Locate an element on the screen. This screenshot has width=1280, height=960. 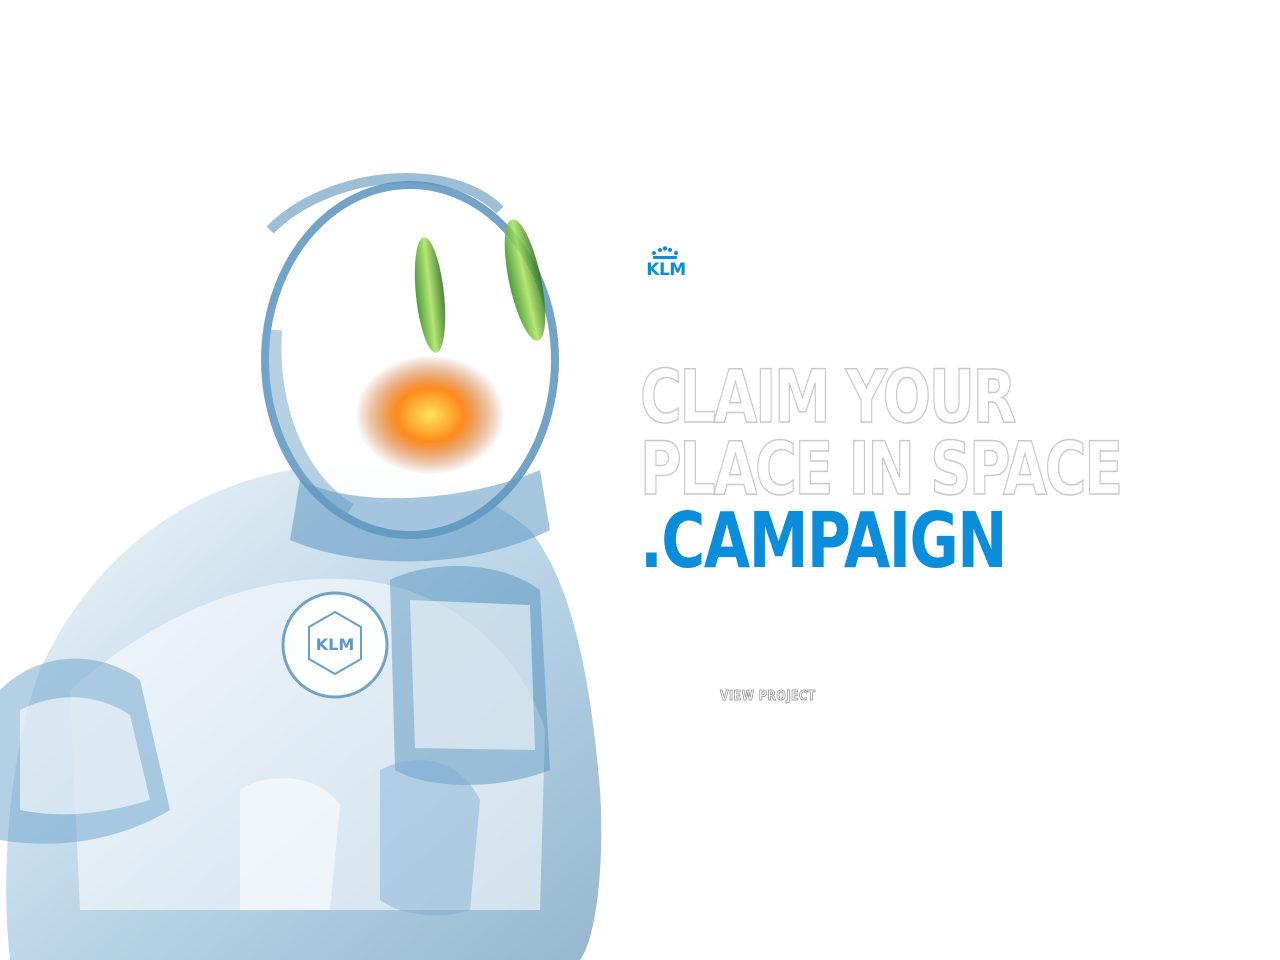
title-line-1: CLAIM YOUR is located at coordinates (828, 397).